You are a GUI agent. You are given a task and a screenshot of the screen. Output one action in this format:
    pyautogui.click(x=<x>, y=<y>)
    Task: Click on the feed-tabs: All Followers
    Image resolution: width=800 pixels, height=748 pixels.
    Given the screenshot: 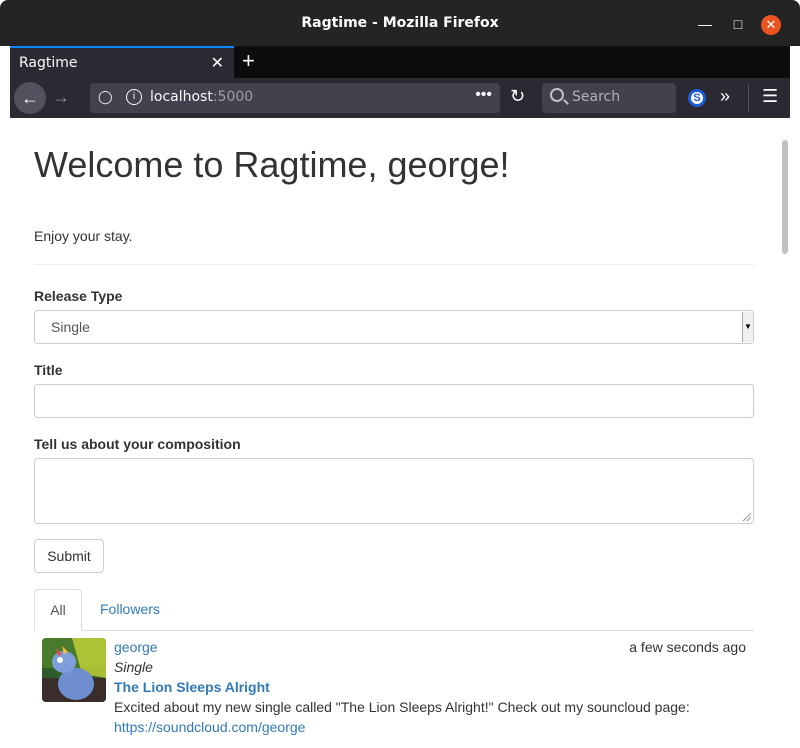 What is the action you would take?
    pyautogui.click(x=394, y=610)
    